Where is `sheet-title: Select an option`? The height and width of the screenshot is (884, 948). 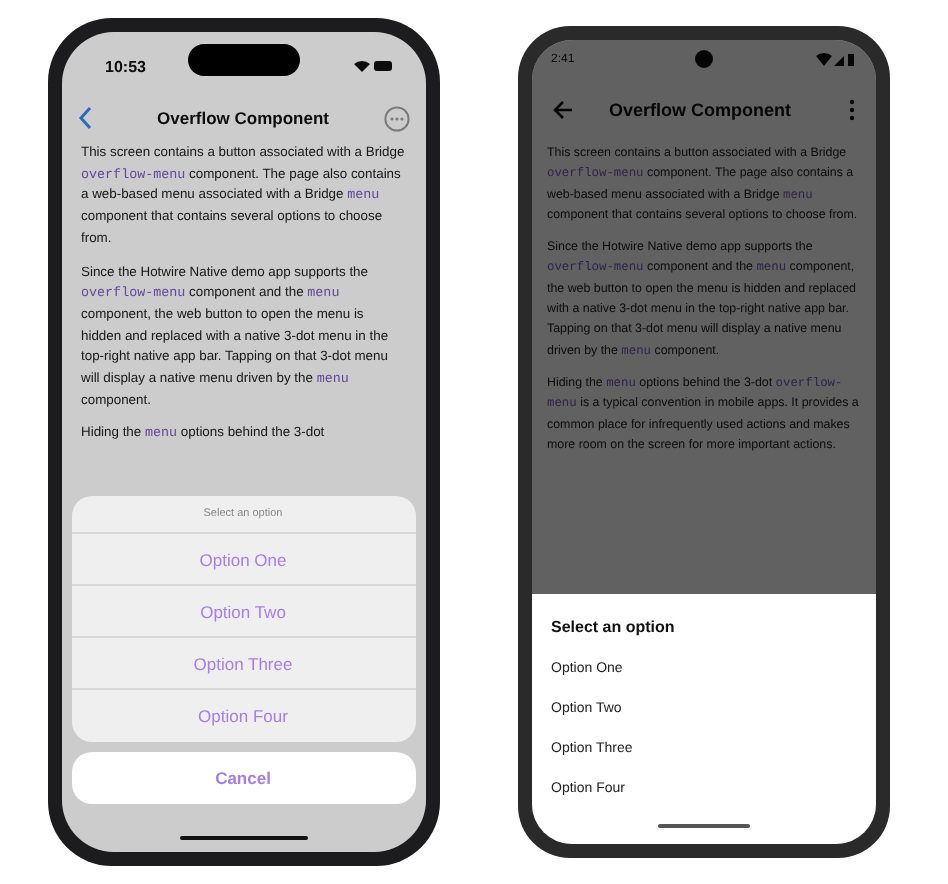
sheet-title: Select an option is located at coordinates (613, 628).